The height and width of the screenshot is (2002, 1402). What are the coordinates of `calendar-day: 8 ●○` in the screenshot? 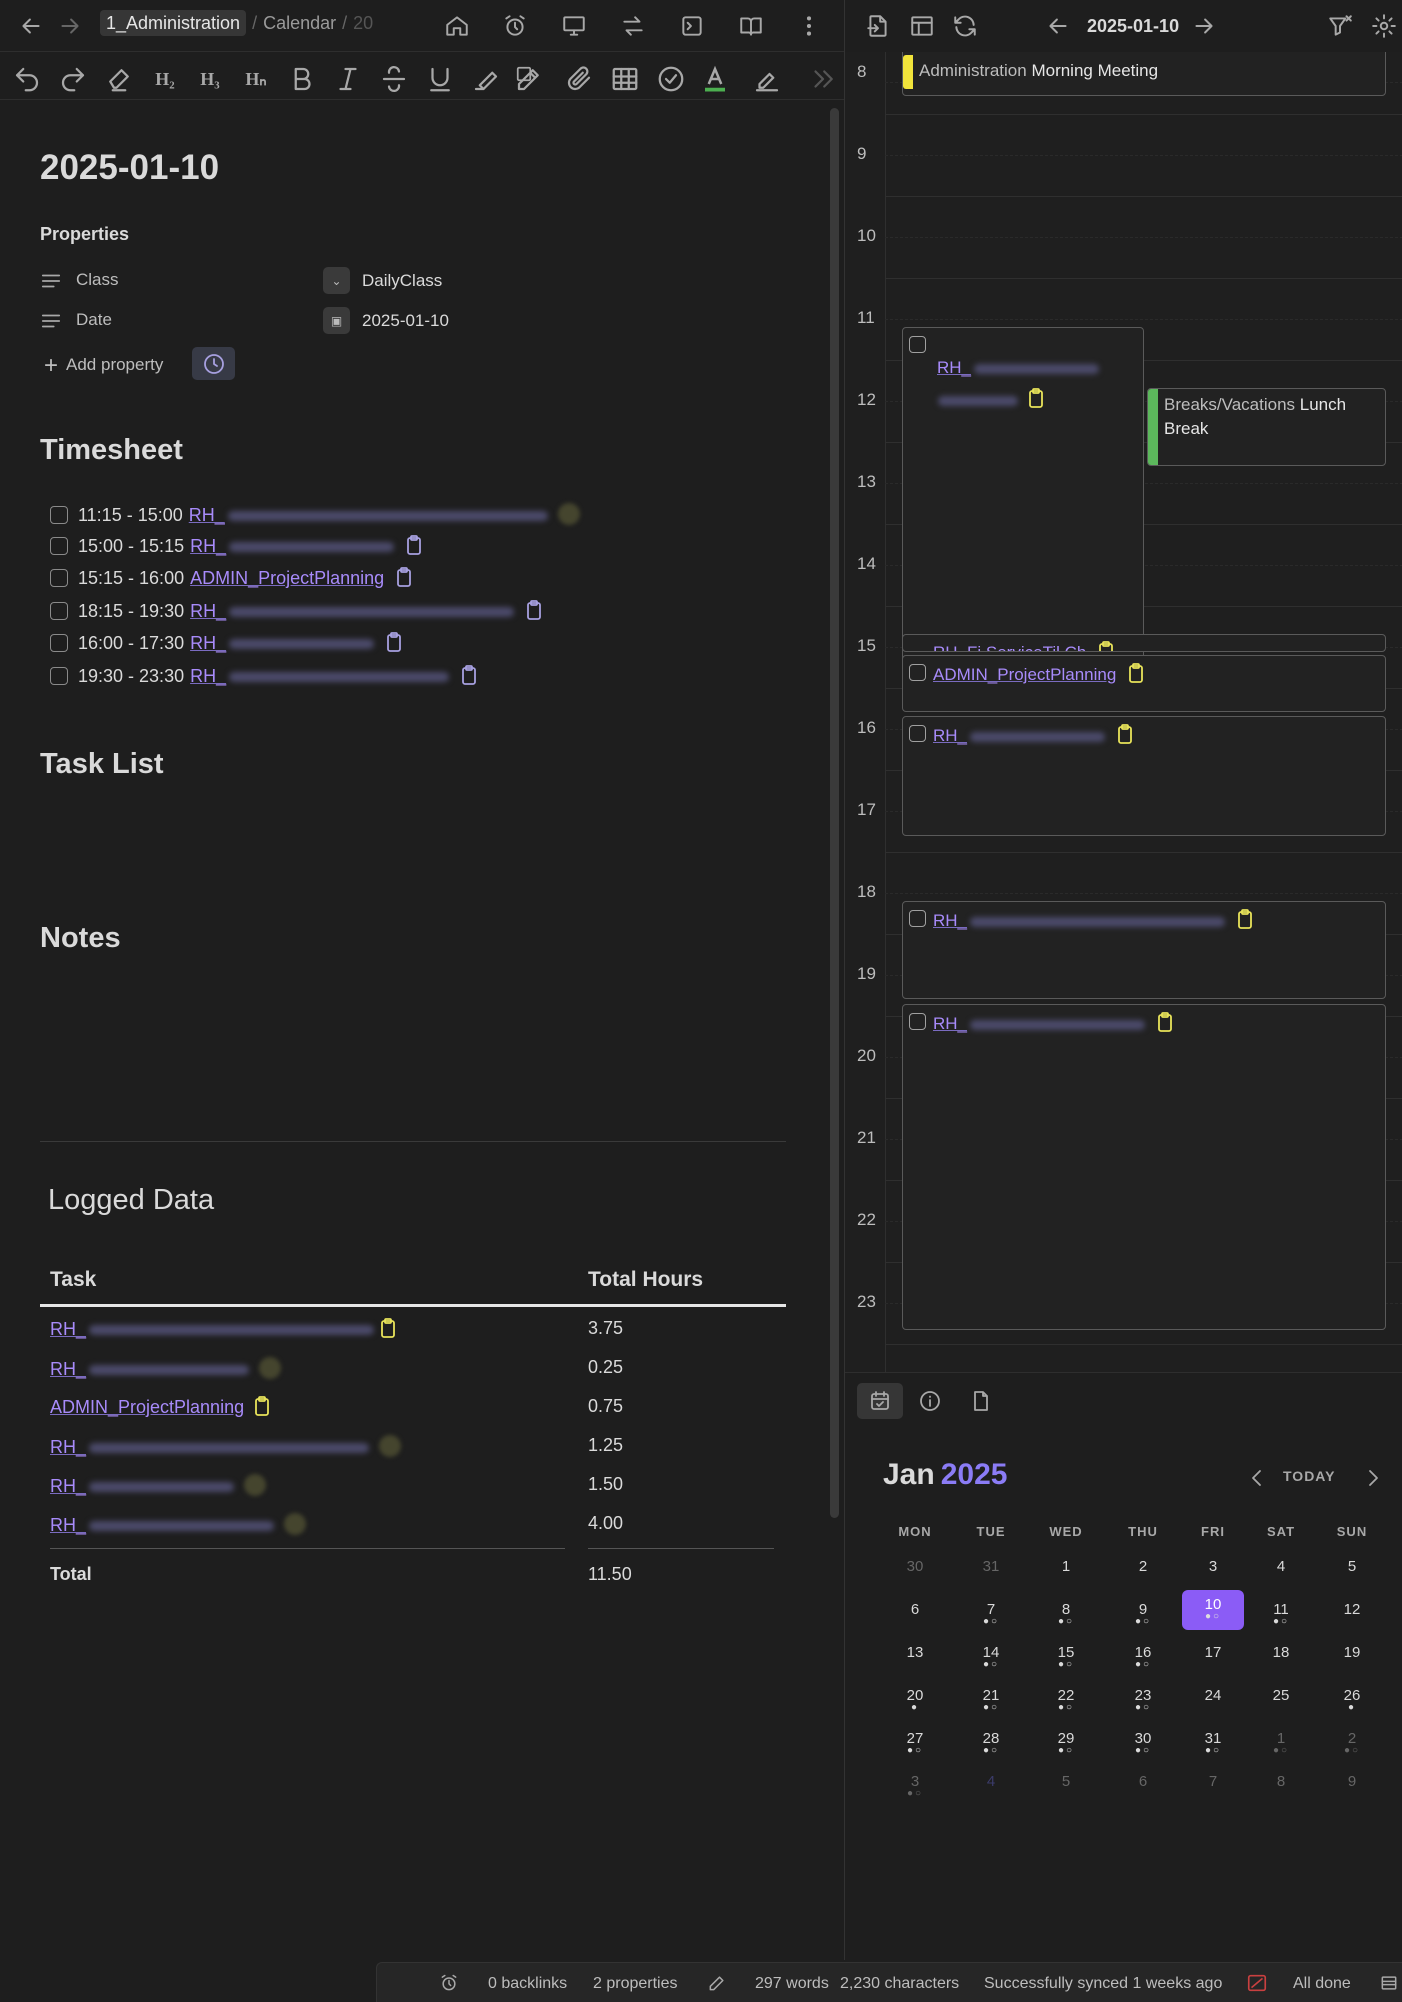 It's located at (1066, 1615).